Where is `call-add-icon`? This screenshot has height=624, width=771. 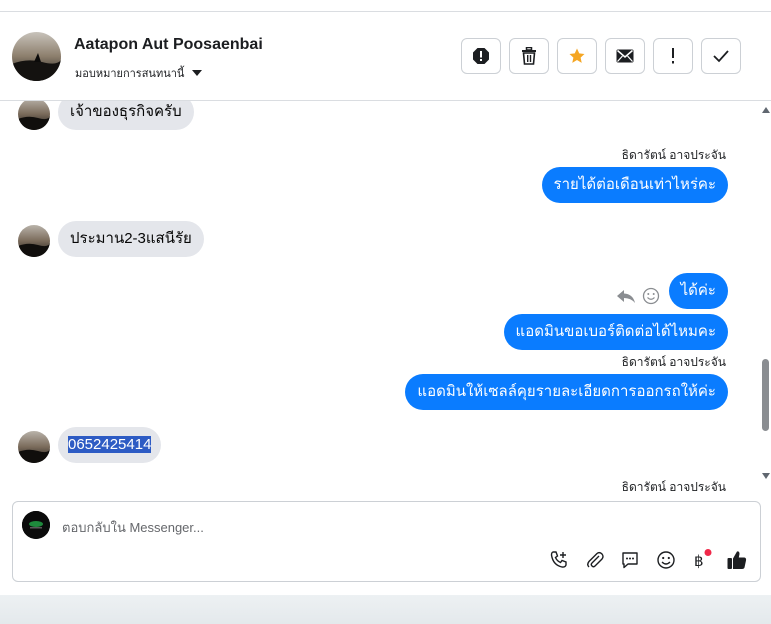 call-add-icon is located at coordinates (559, 560).